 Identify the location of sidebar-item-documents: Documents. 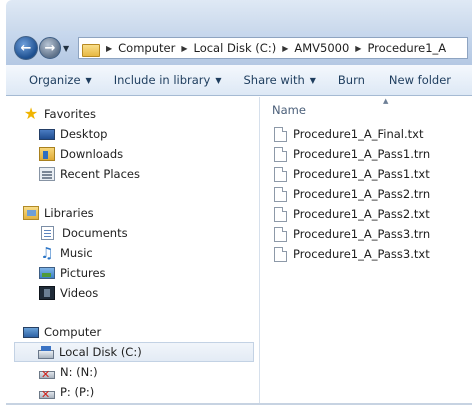
(84, 233).